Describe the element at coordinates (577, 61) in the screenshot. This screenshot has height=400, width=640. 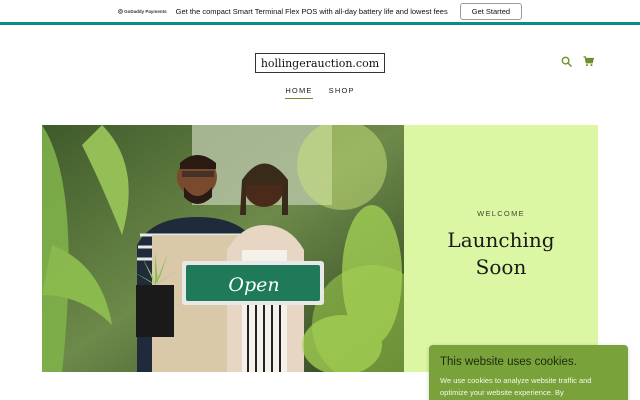
I see `header-actions` at that location.